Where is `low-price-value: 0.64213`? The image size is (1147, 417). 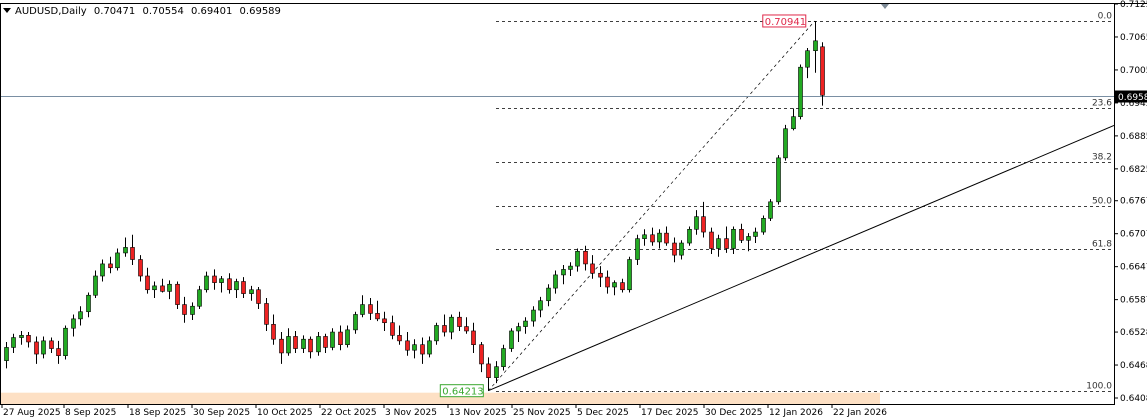
low-price-value: 0.64213 is located at coordinates (462, 392).